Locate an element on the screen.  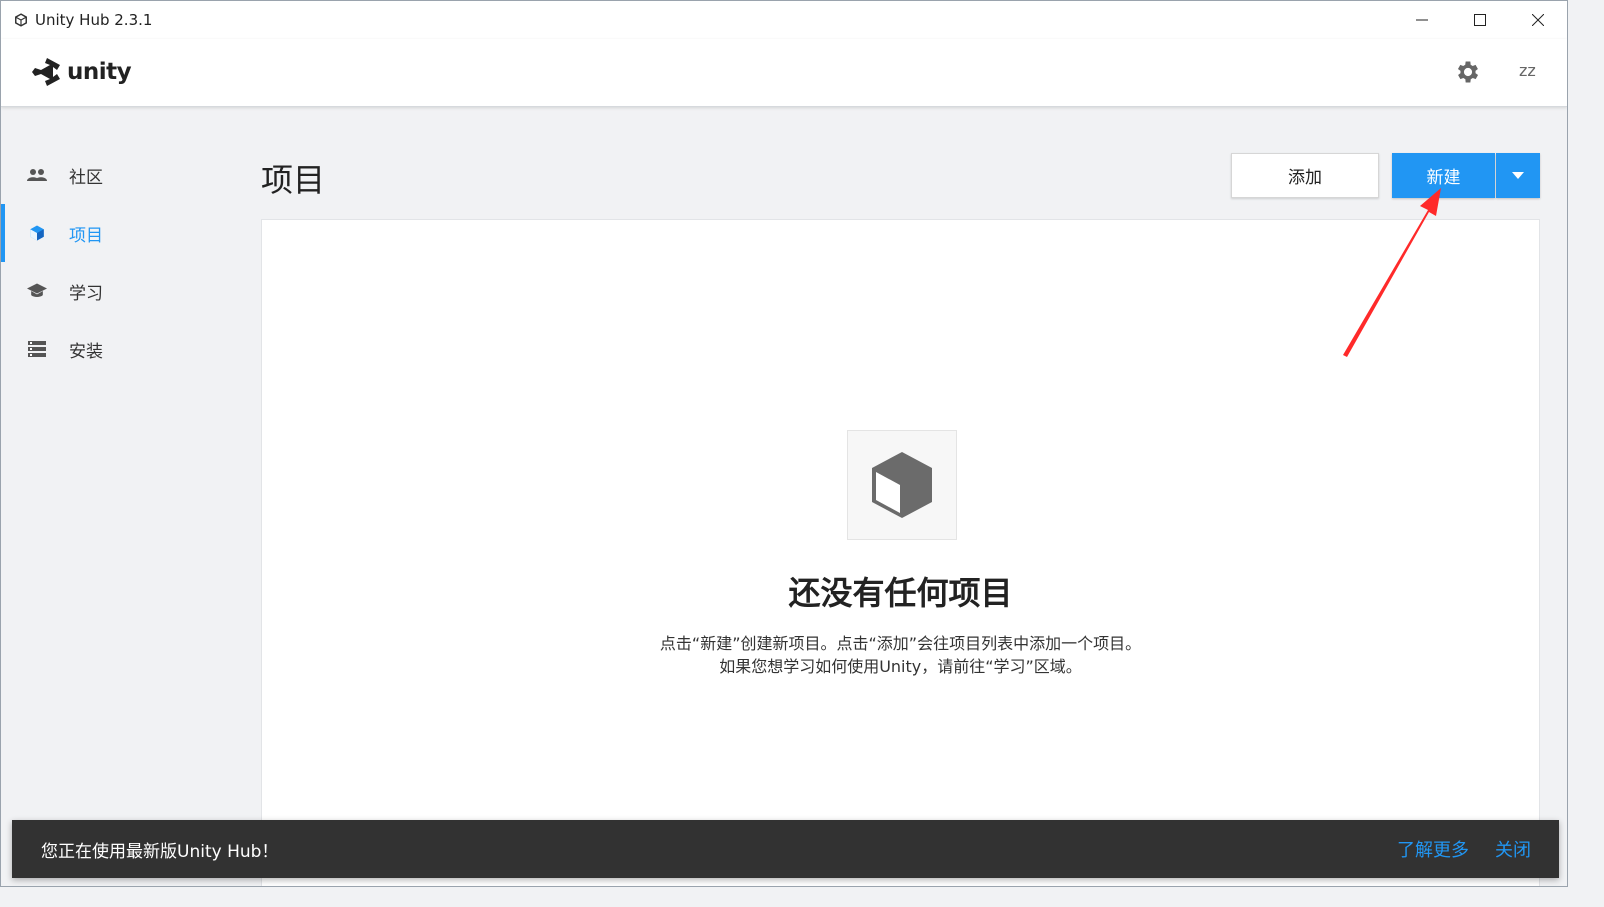
sidebar-item-community: 社区 is located at coordinates (121, 175).